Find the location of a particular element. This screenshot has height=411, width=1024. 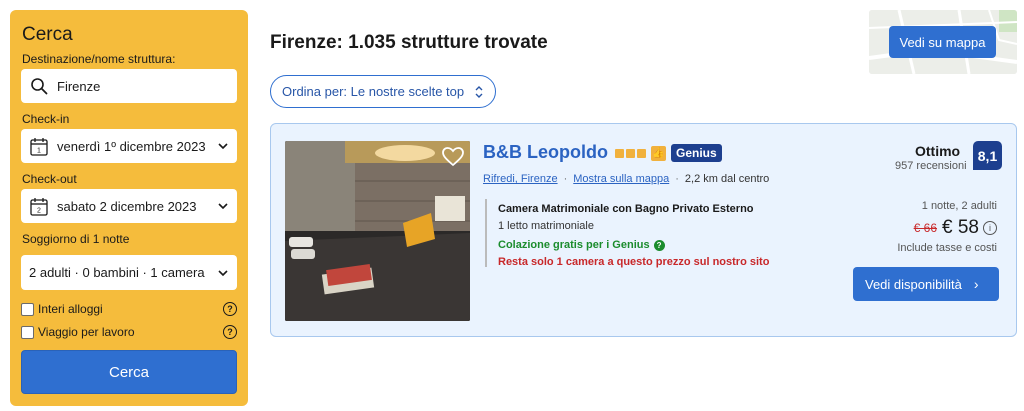

room-photo-graphic is located at coordinates (377, 231).